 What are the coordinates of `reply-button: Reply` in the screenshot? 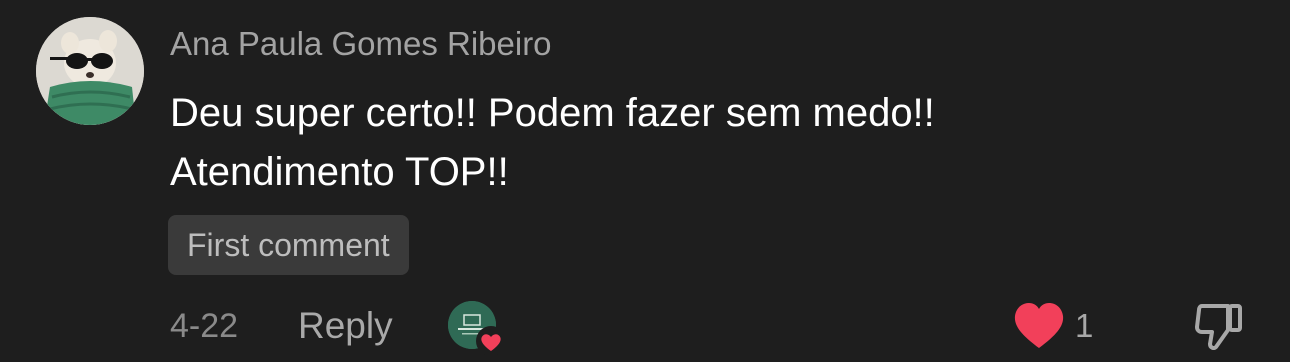 It's located at (345, 326).